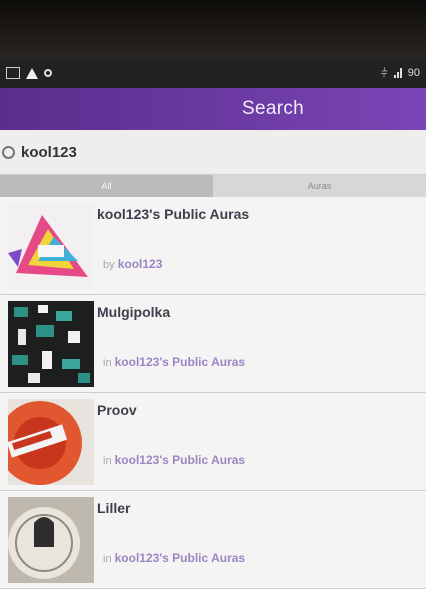 The height and width of the screenshot is (589, 426). I want to click on tab-all: All, so click(106, 186).